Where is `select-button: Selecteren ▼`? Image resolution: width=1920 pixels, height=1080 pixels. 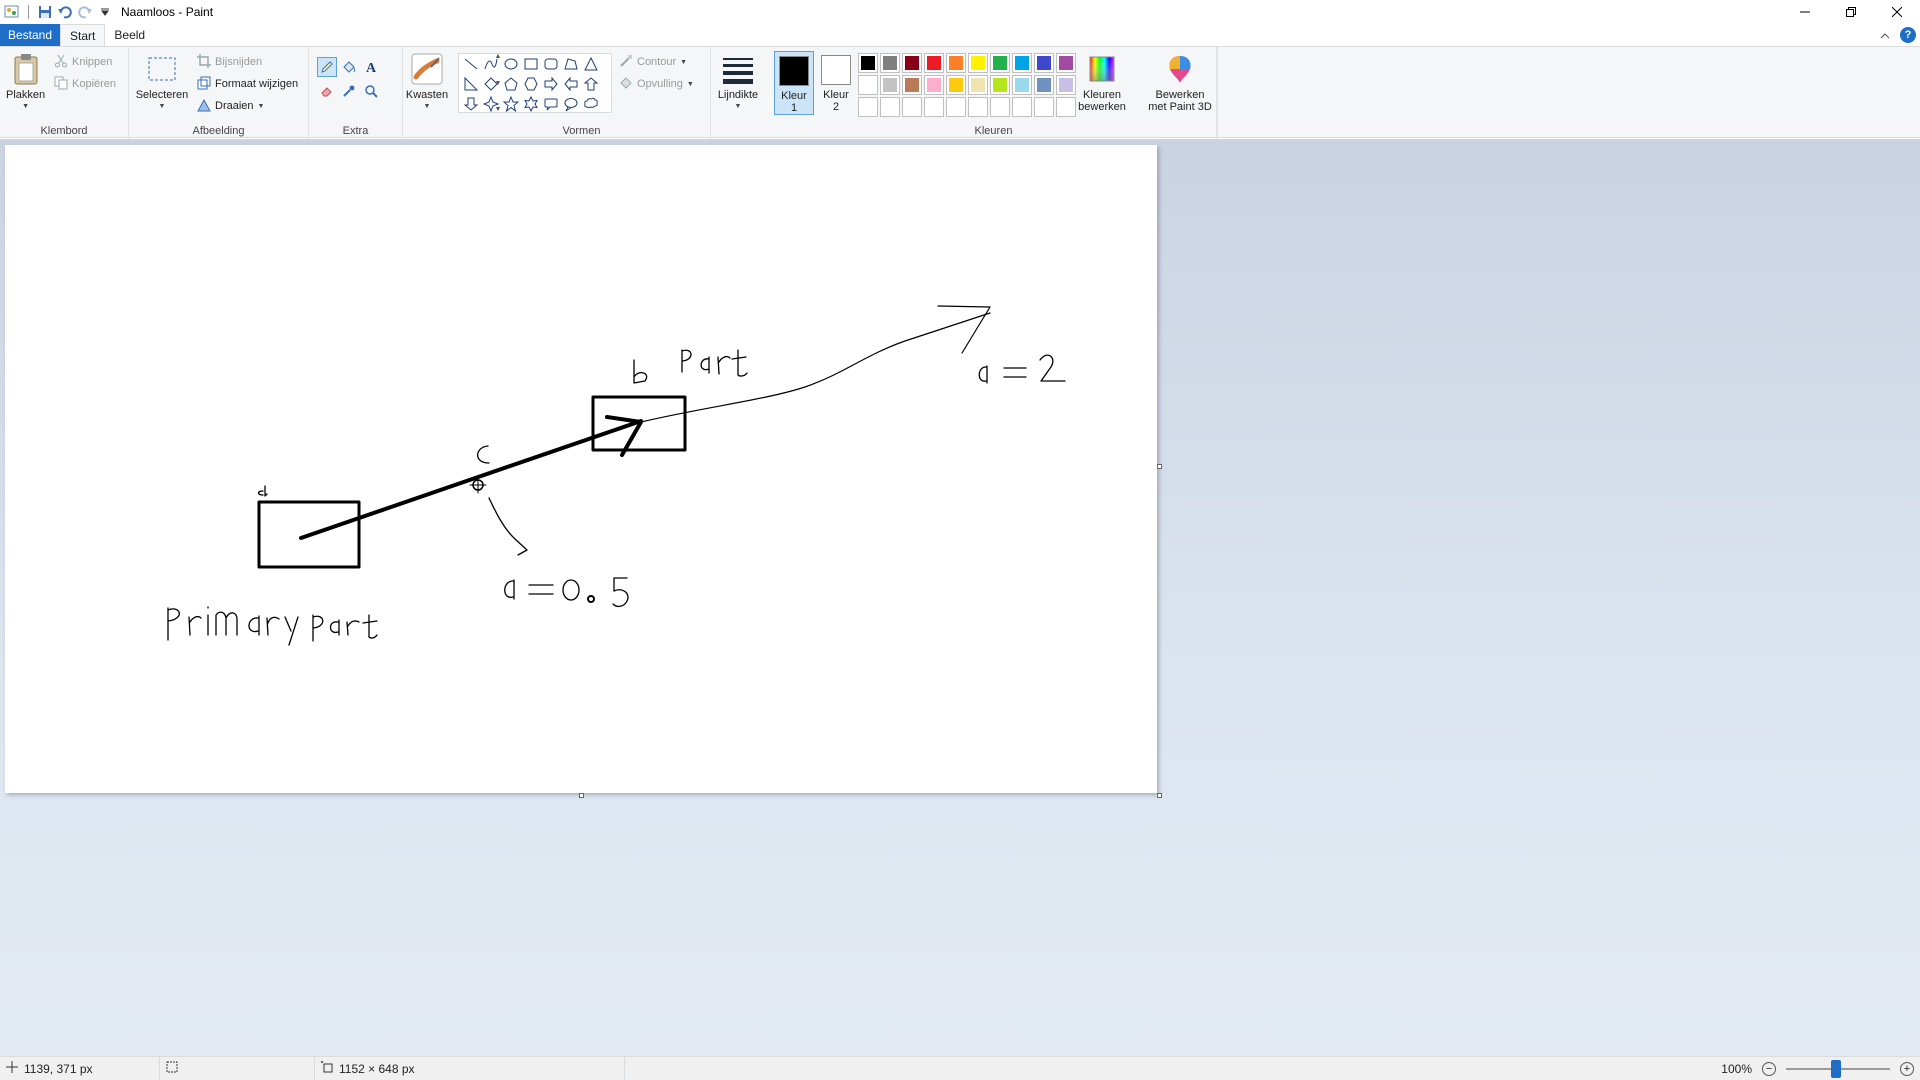 select-button: Selecteren ▼ is located at coordinates (162, 83).